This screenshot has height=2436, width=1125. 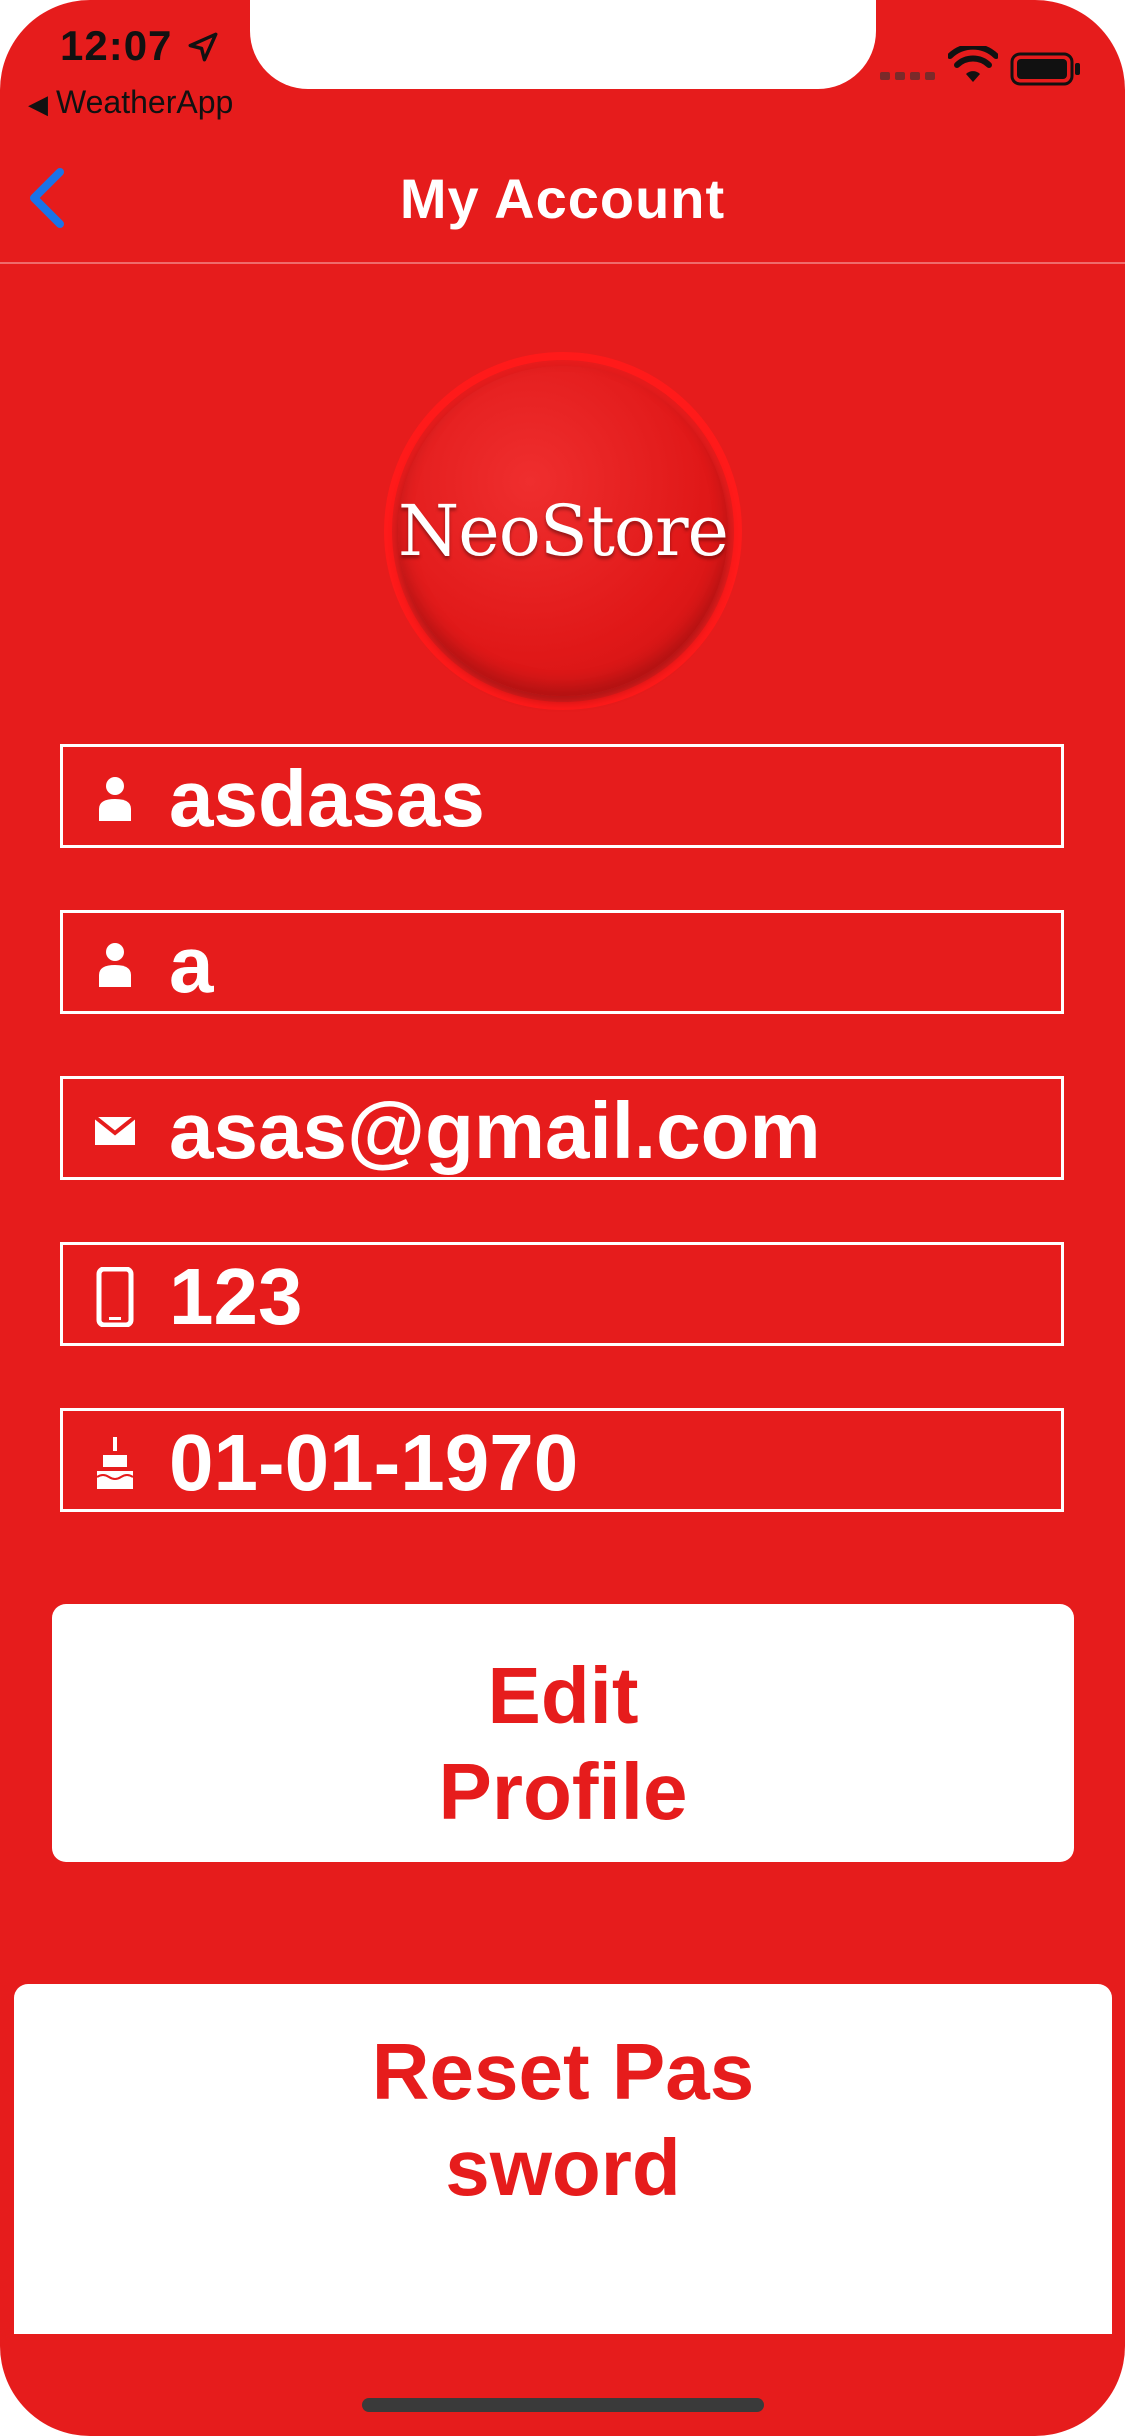 What do you see at coordinates (495, 1130) in the screenshot?
I see `email-value: asas@gmail.com` at bounding box center [495, 1130].